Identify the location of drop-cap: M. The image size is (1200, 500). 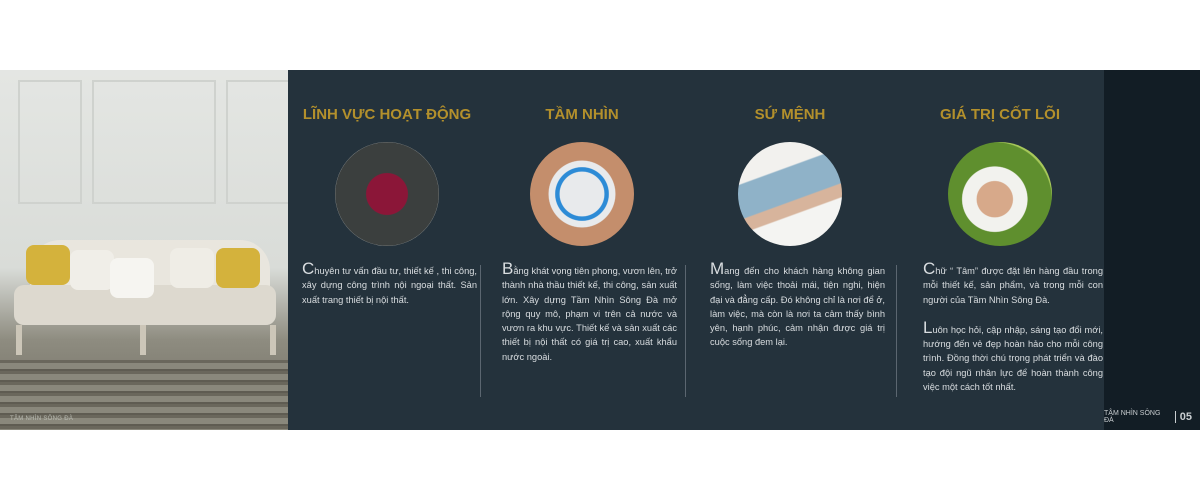
(717, 268).